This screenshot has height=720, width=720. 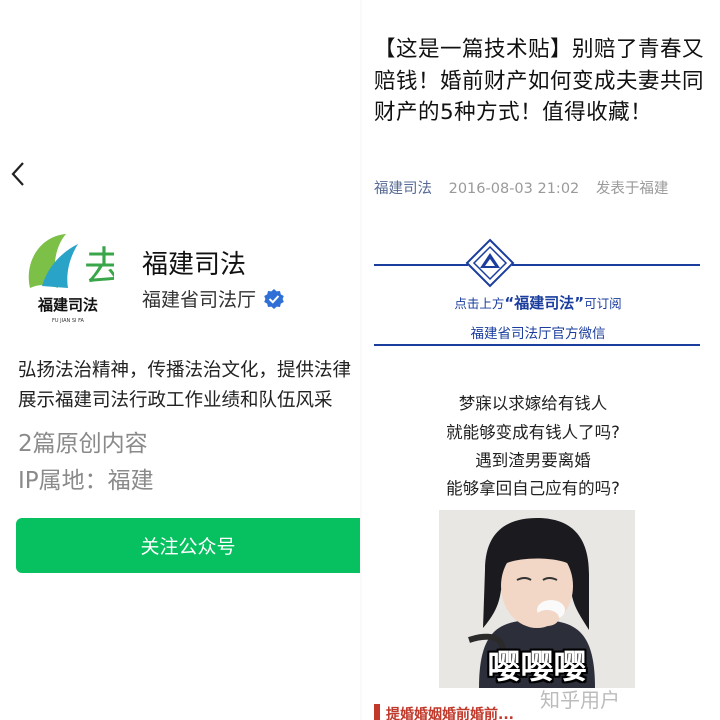 I want to click on logo-text: 福建司法, so click(x=67, y=305).